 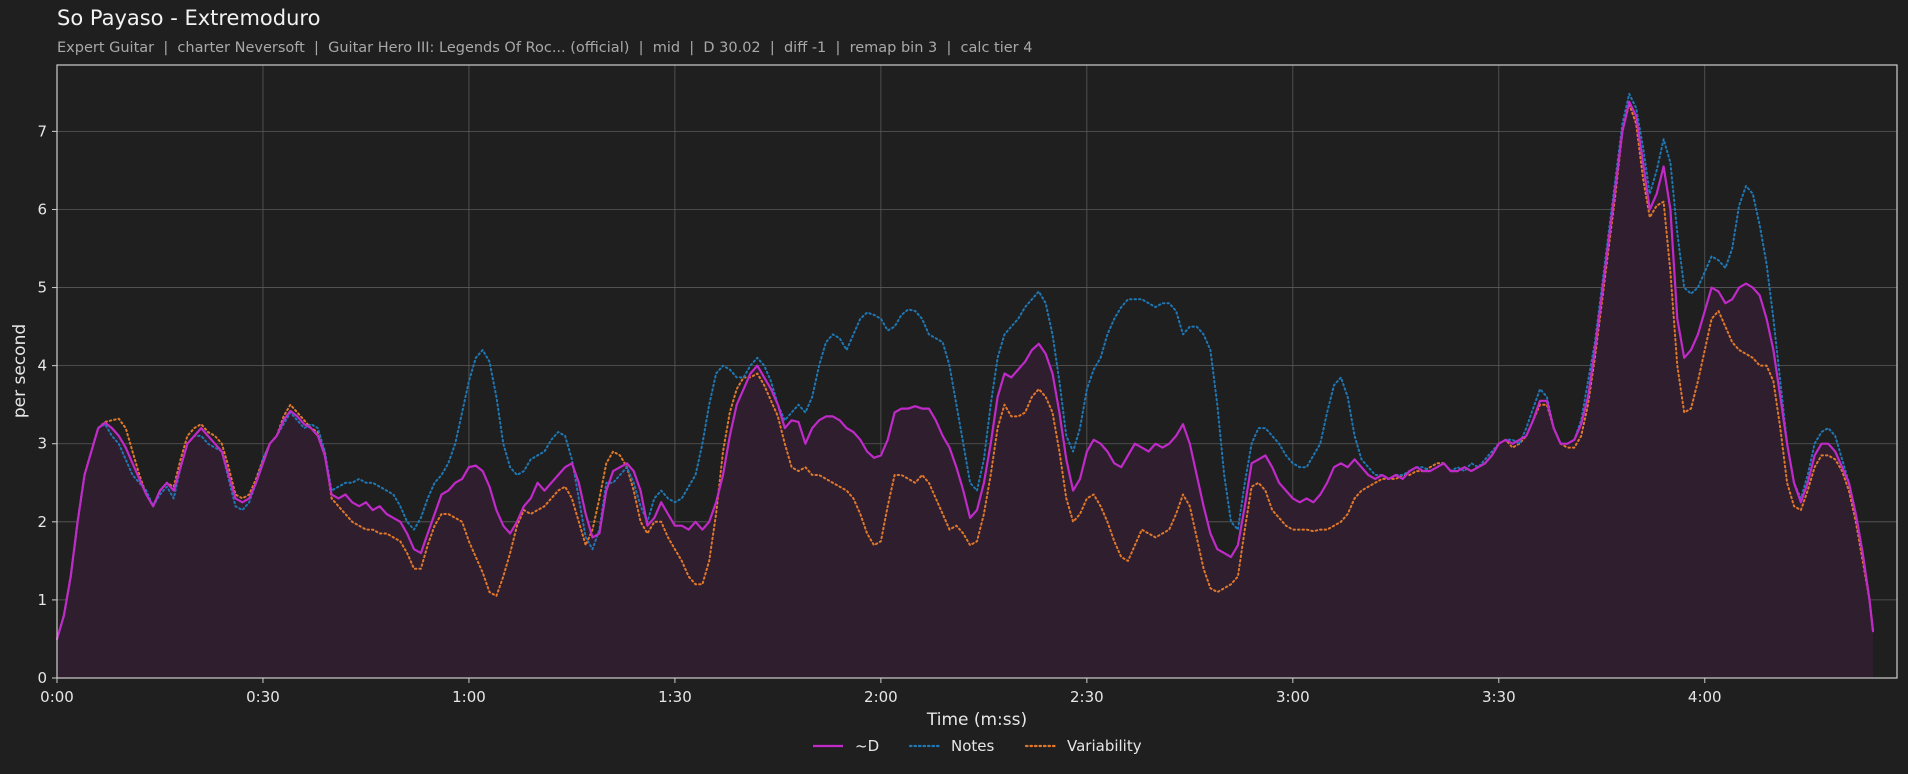 I want to click on x-tick-label: 3:00, so click(x=1293, y=697).